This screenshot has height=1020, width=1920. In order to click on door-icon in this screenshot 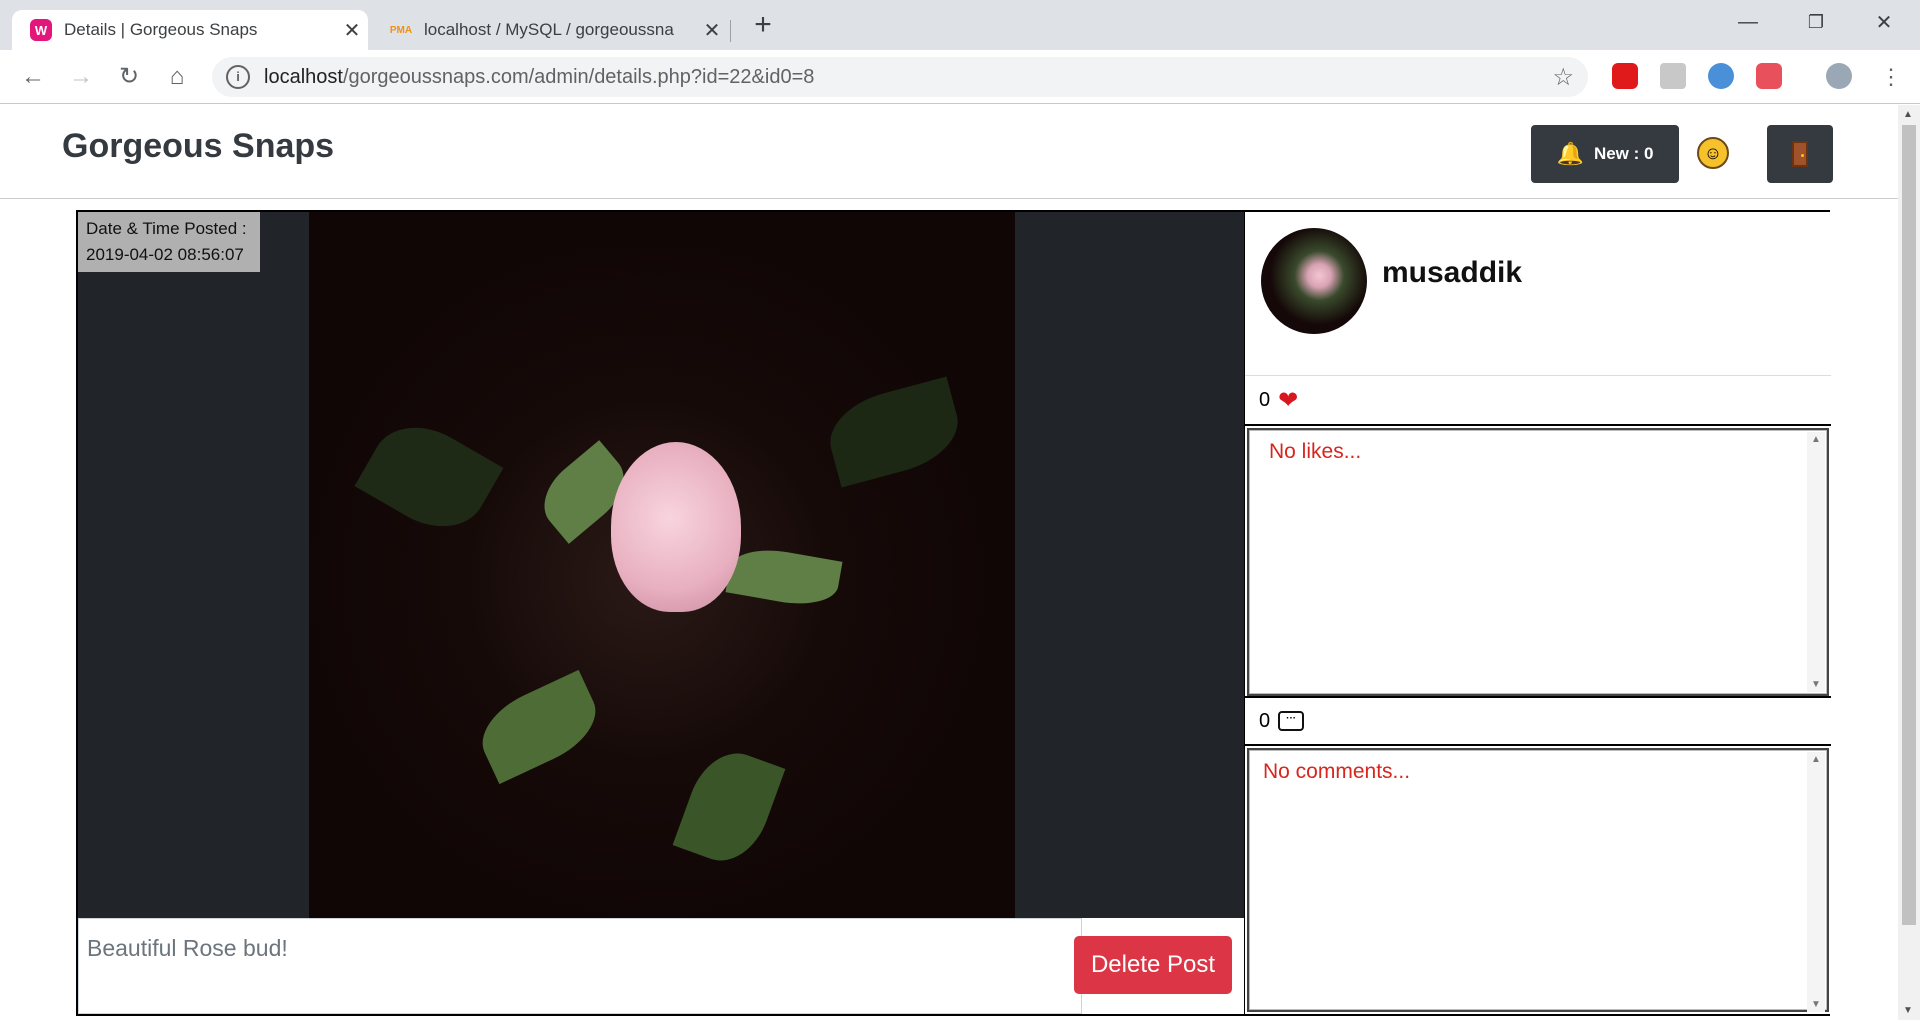, I will do `click(1800, 154)`.